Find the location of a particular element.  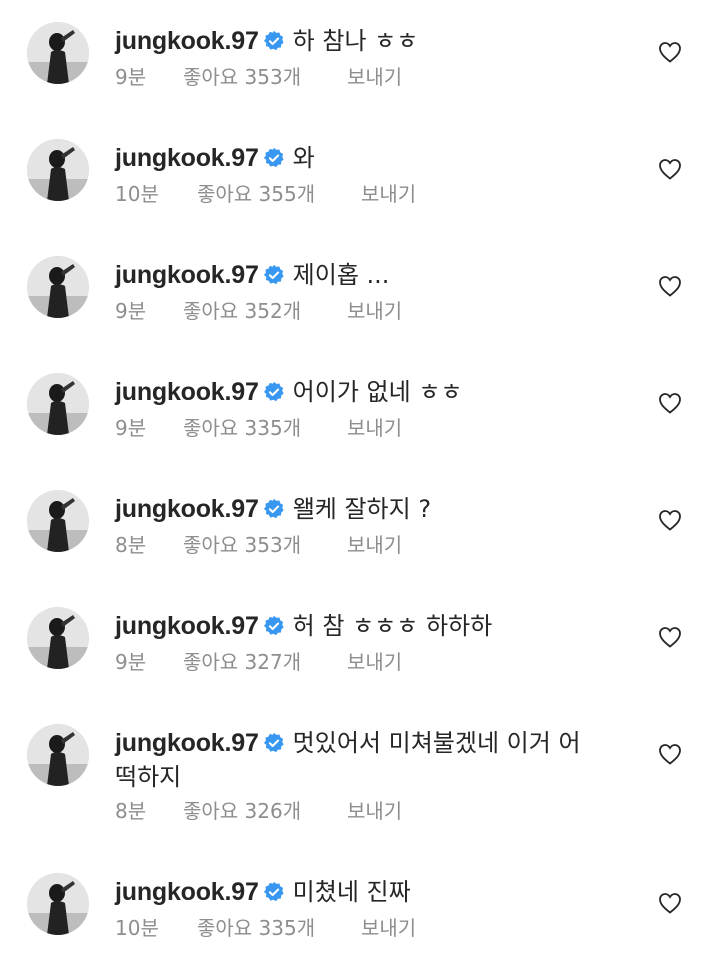

comment-meta: 9분 좋아요 327개 보내기 is located at coordinates (258, 662).